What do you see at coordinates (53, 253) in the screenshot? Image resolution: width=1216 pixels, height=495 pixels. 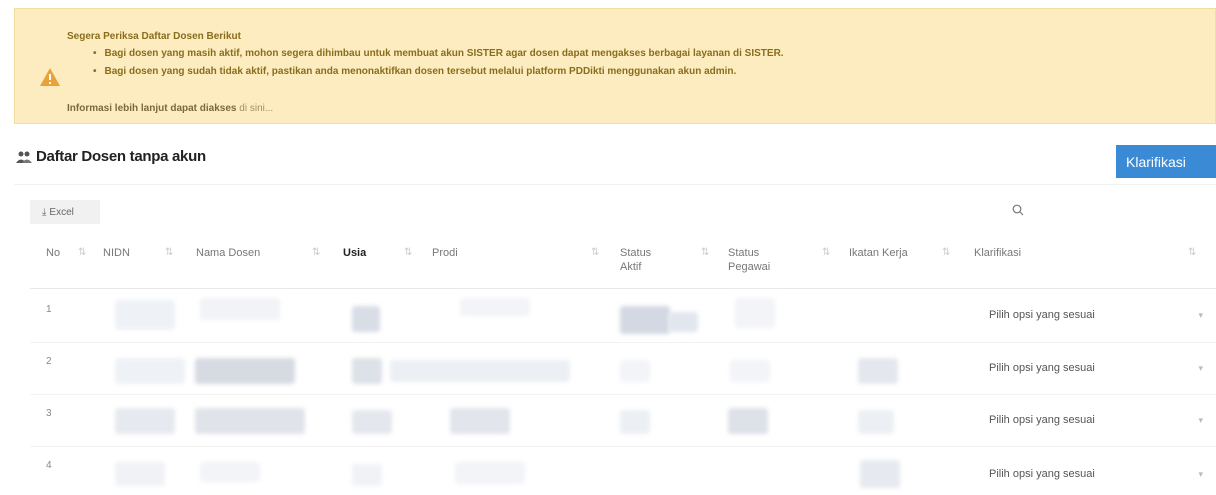 I see `column-header-no: No` at bounding box center [53, 253].